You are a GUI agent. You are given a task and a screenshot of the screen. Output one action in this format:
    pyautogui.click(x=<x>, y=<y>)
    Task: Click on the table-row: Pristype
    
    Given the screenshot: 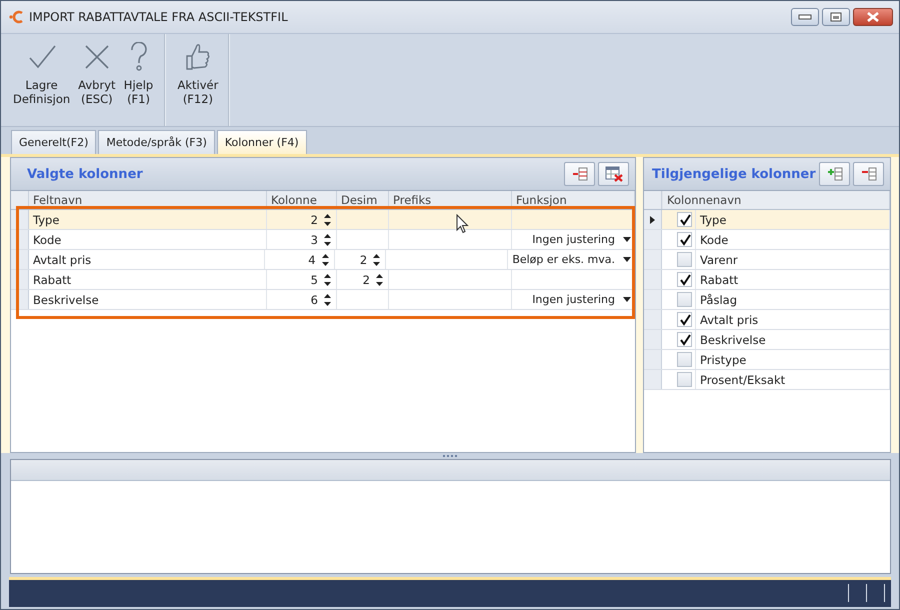 What is the action you would take?
    pyautogui.click(x=767, y=360)
    